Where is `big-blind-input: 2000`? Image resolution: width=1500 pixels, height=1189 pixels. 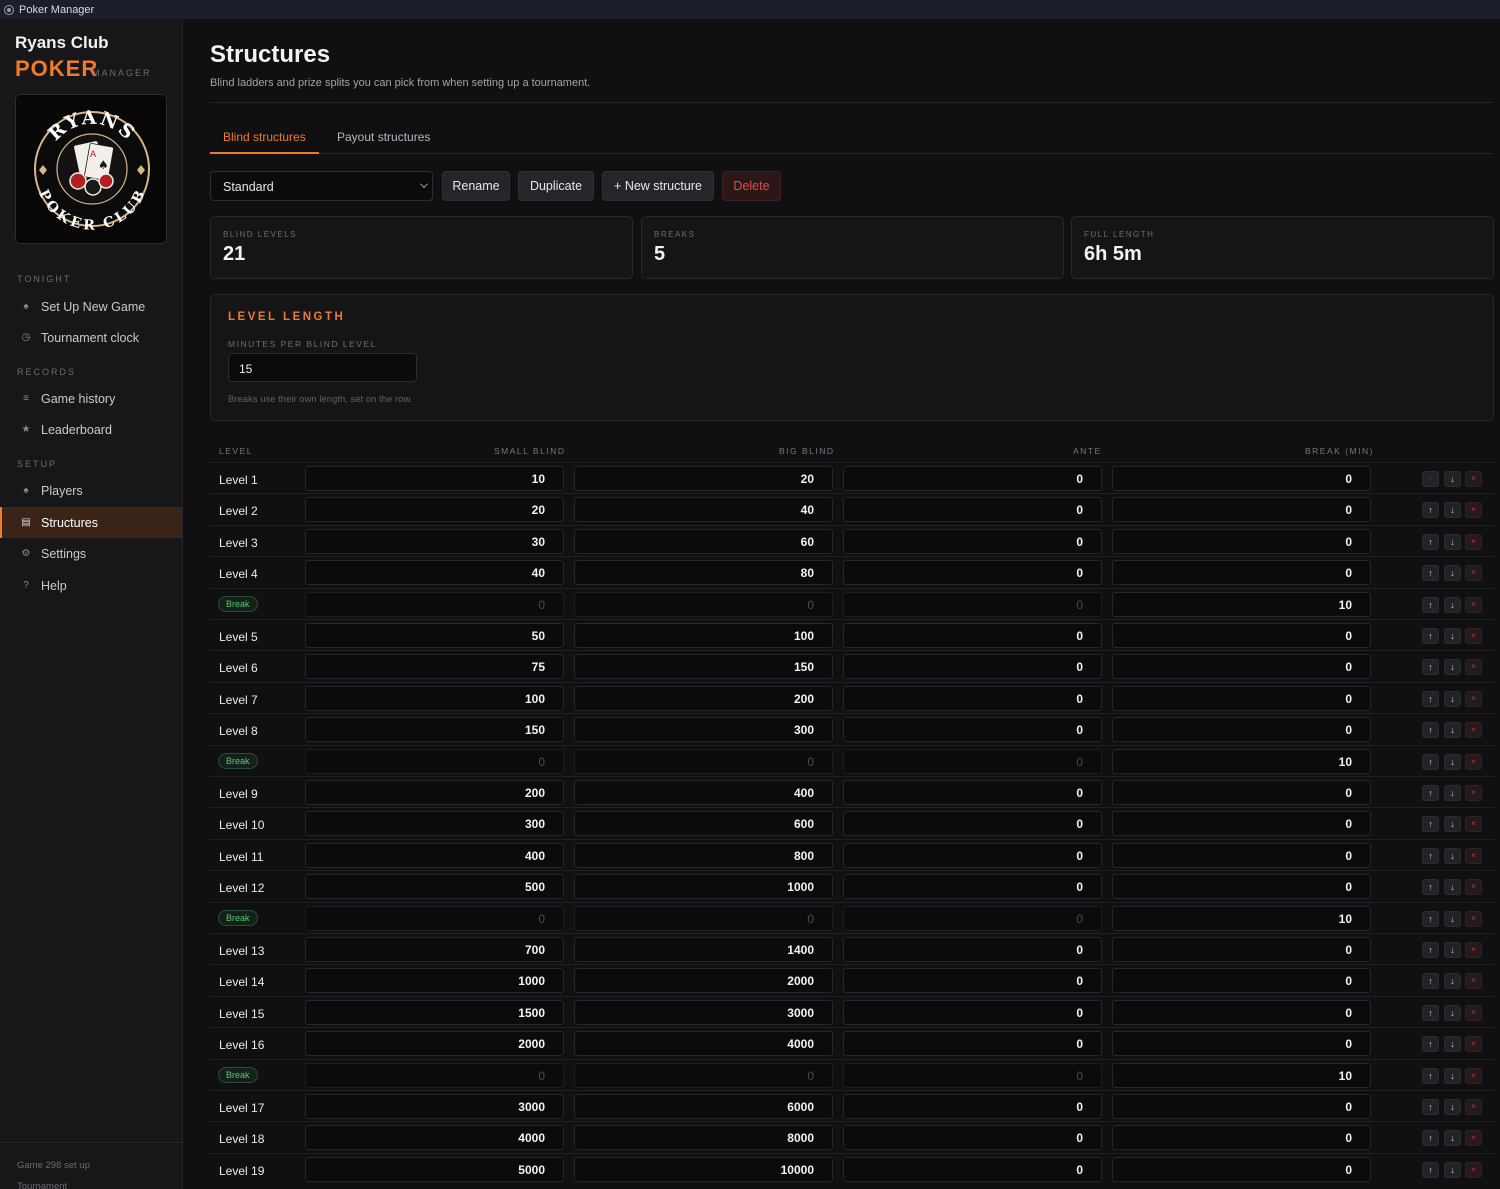 big-blind-input: 2000 is located at coordinates (703, 981).